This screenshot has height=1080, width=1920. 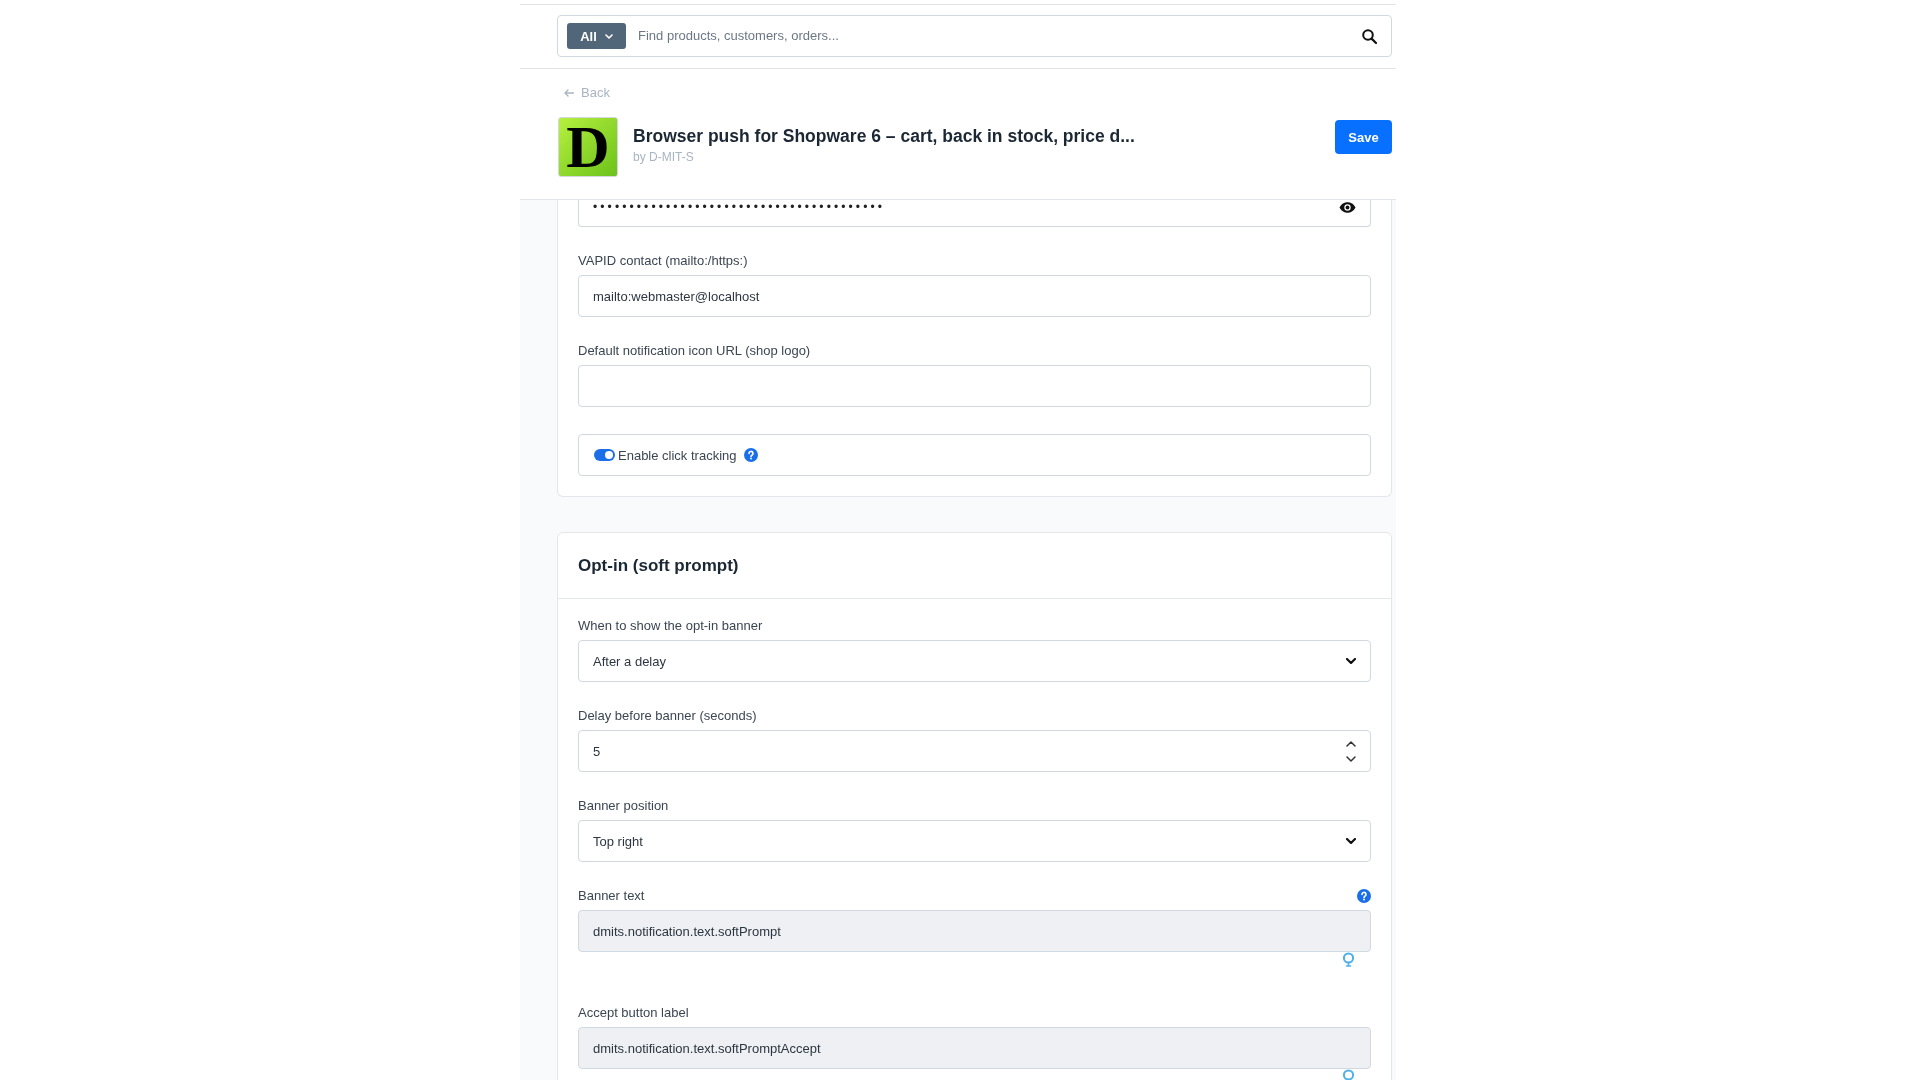 What do you see at coordinates (1363, 137) in the screenshot?
I see `save-button: Save` at bounding box center [1363, 137].